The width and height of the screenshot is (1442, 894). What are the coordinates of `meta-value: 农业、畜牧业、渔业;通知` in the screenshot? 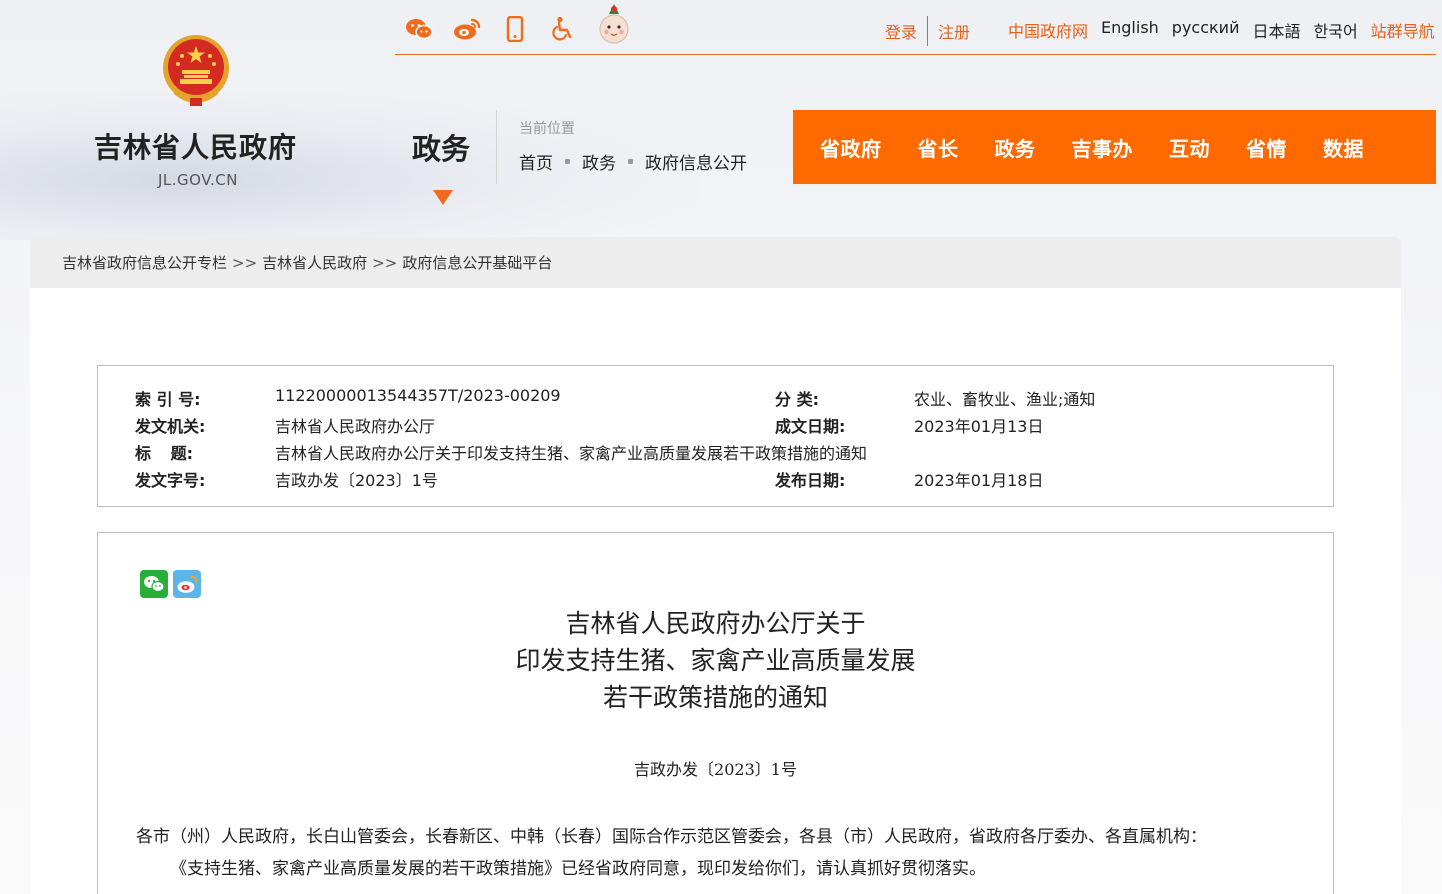 It's located at (1005, 399).